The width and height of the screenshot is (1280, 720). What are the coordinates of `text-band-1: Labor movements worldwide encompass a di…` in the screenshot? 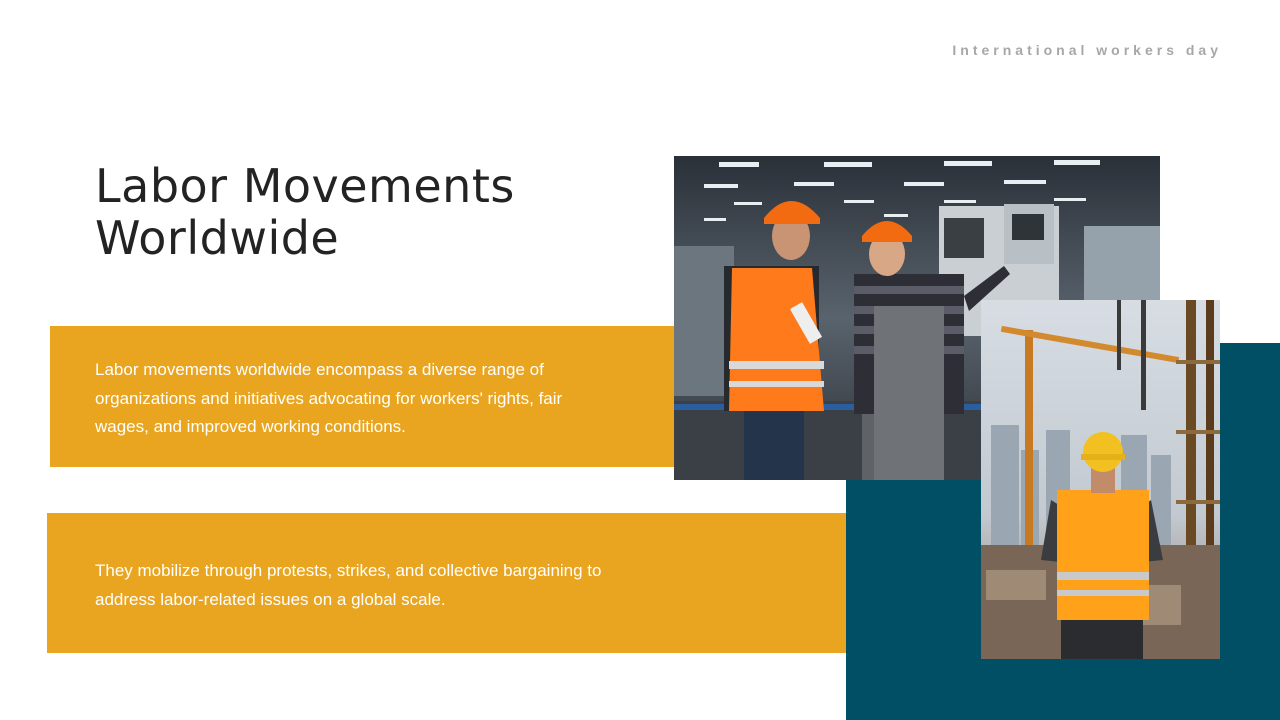 It's located at (362, 396).